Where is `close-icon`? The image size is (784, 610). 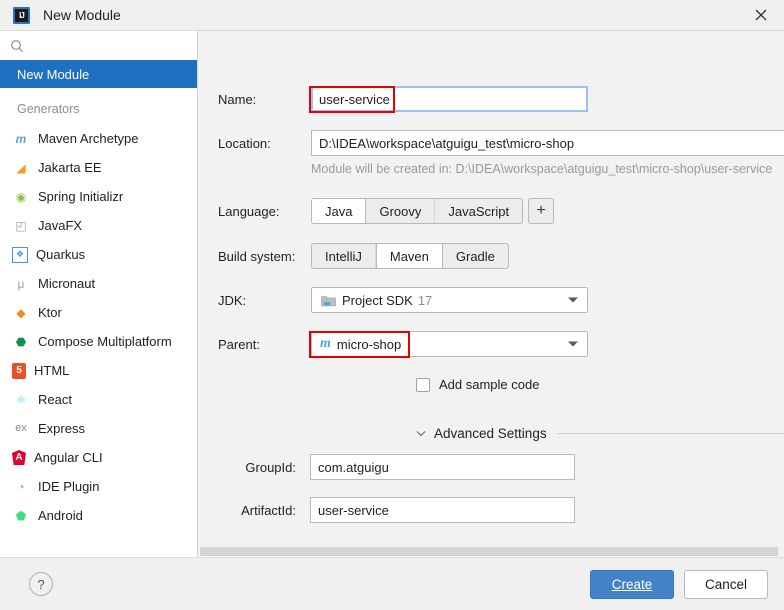
close-icon is located at coordinates (761, 15).